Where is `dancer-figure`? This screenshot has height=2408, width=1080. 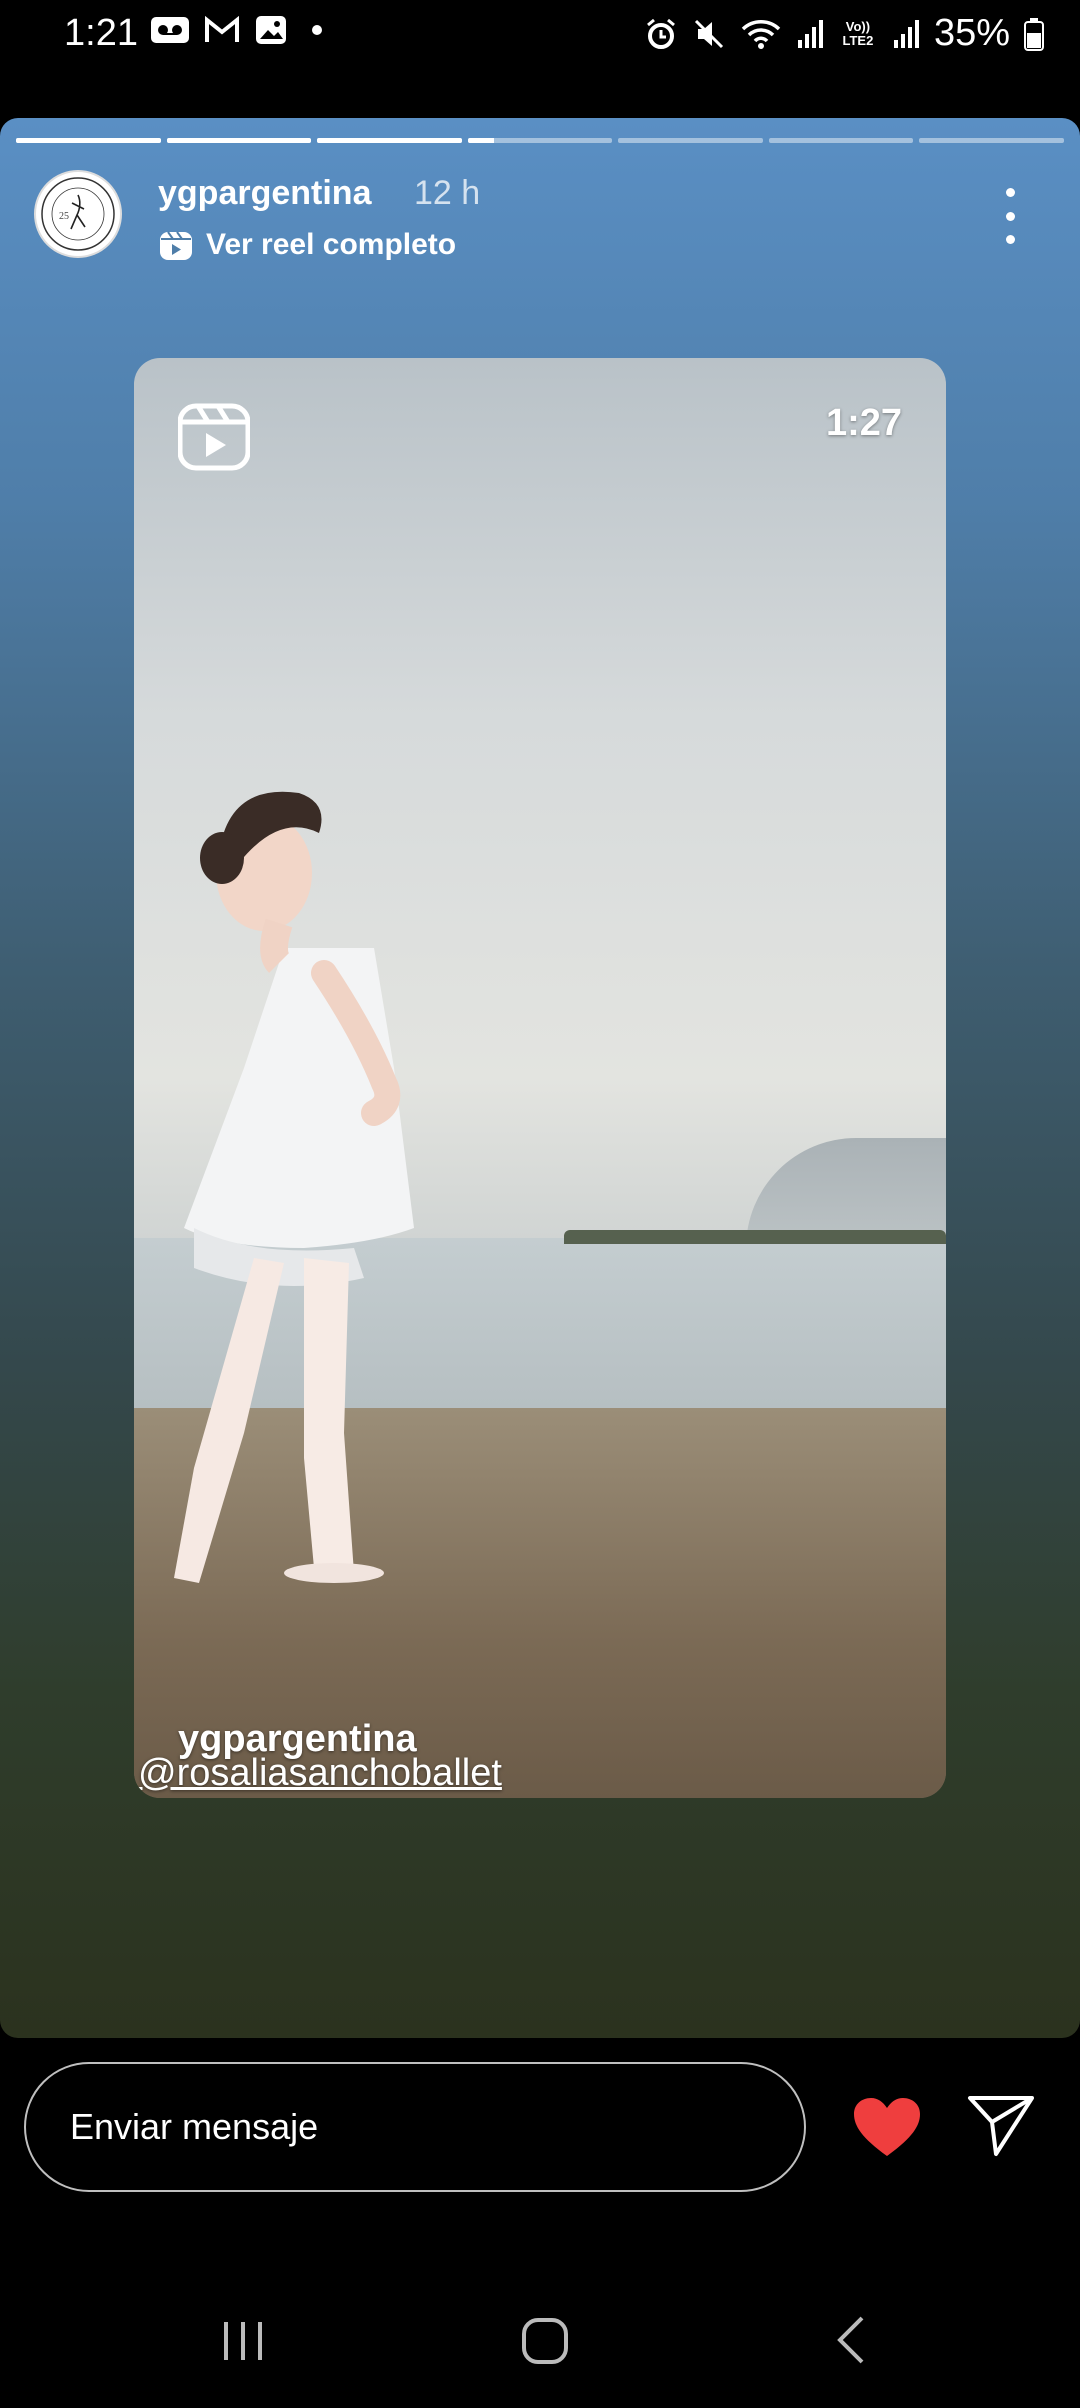 dancer-figure is located at coordinates (294, 1187).